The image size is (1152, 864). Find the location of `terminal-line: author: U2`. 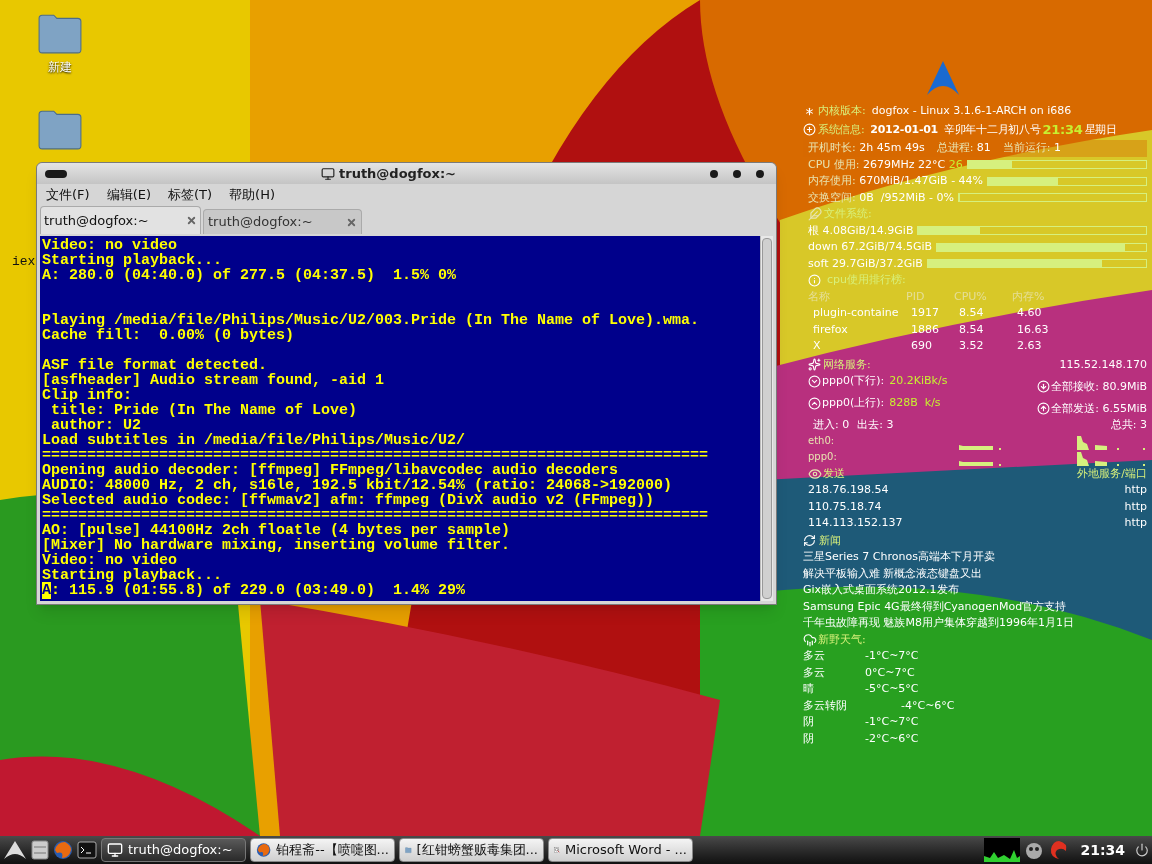

terminal-line: author: U2 is located at coordinates (96, 425).